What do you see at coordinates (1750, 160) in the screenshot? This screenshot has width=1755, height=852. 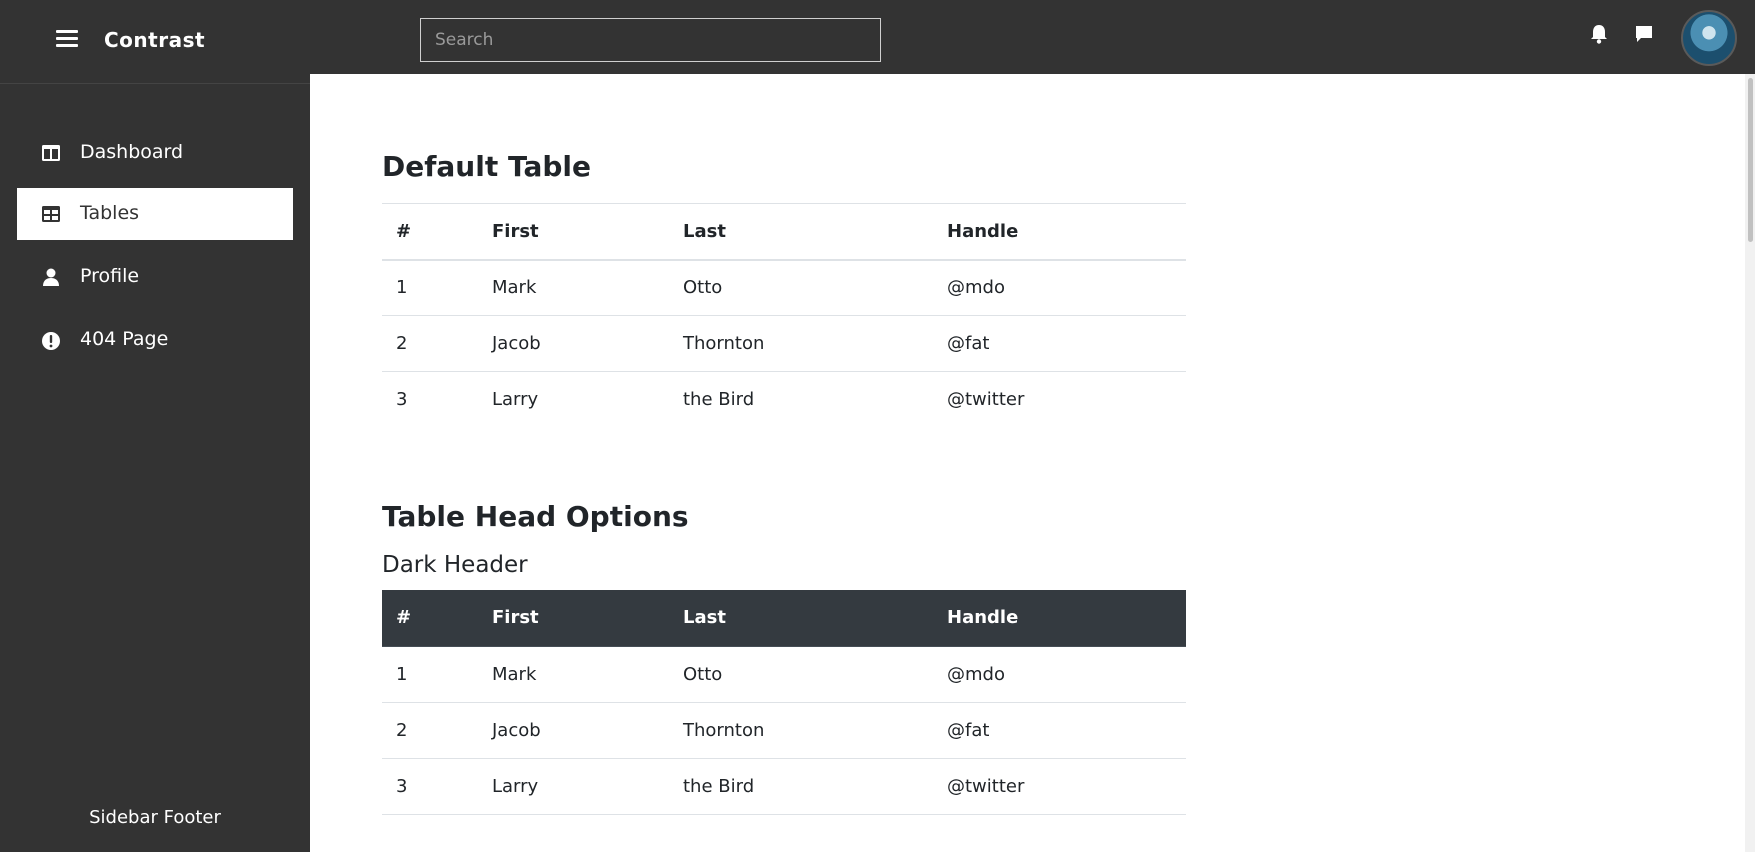 I see `scrollbar-thumb` at bounding box center [1750, 160].